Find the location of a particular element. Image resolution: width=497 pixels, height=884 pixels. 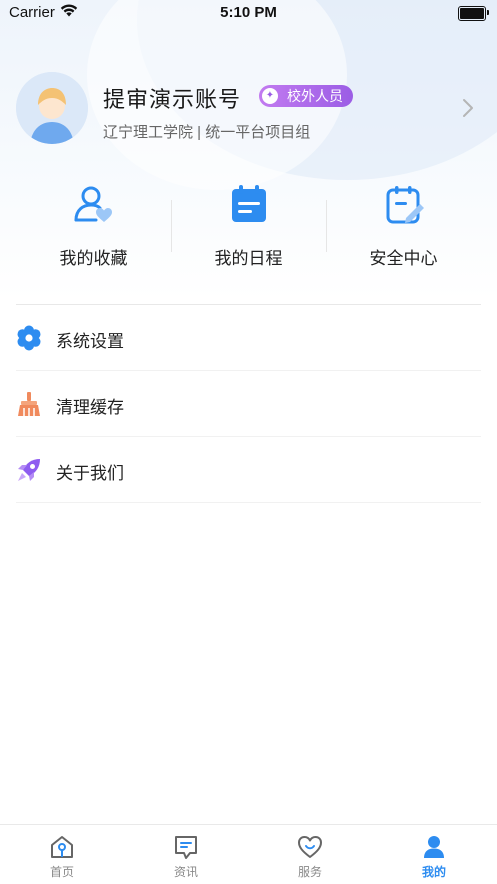

user-icon is located at coordinates (434, 847).